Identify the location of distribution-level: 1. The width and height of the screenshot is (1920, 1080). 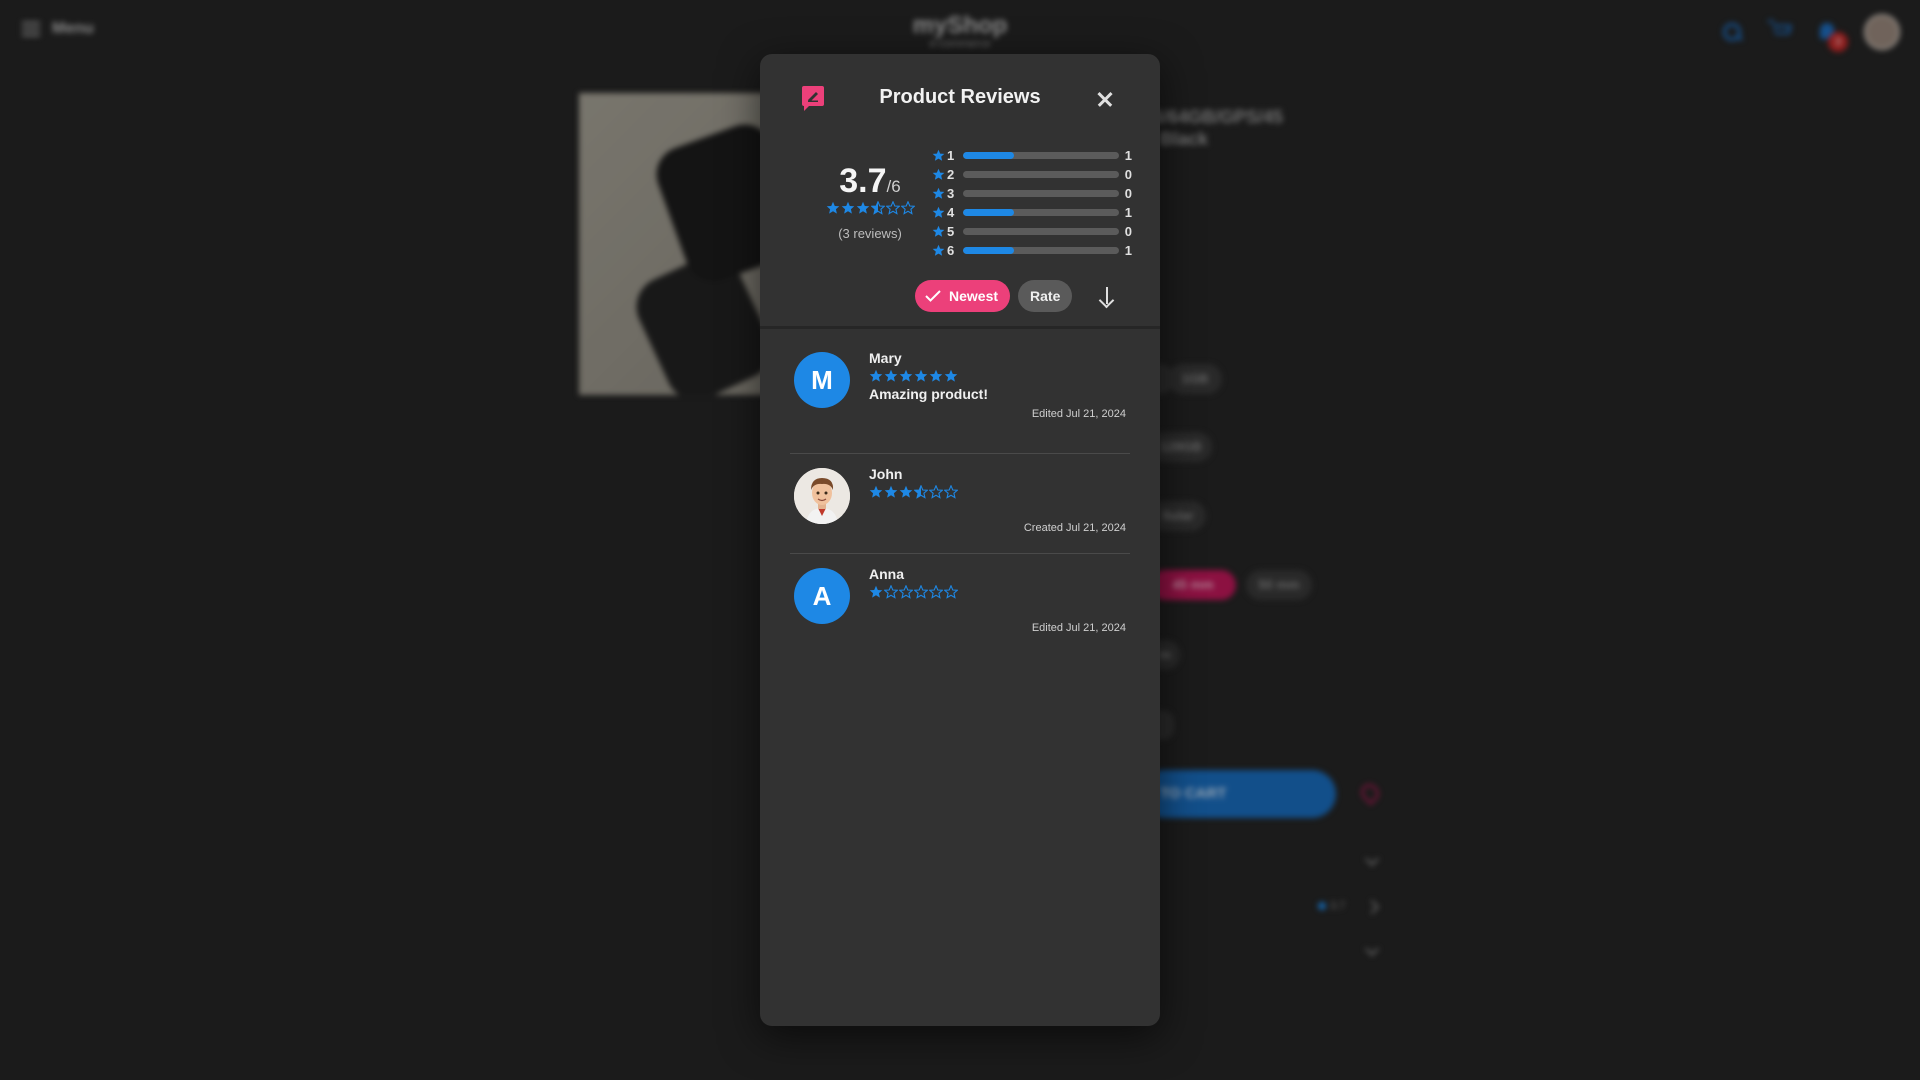
(951, 155).